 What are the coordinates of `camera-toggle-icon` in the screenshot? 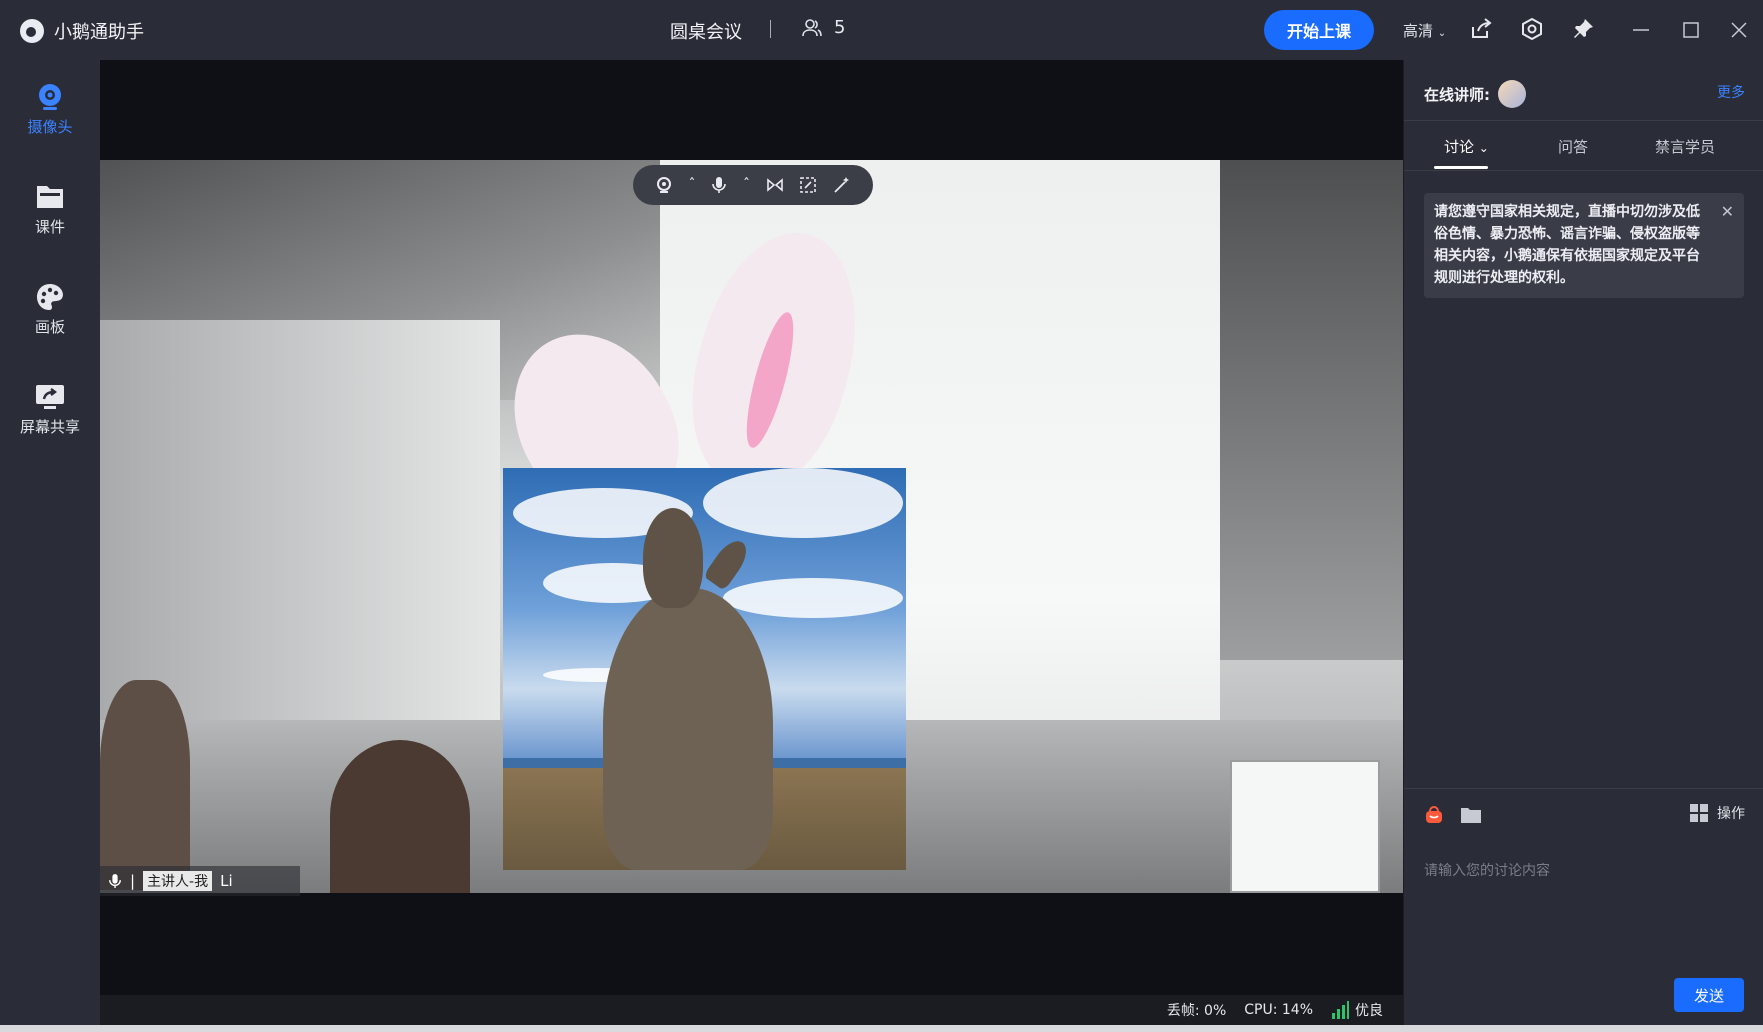 It's located at (664, 185).